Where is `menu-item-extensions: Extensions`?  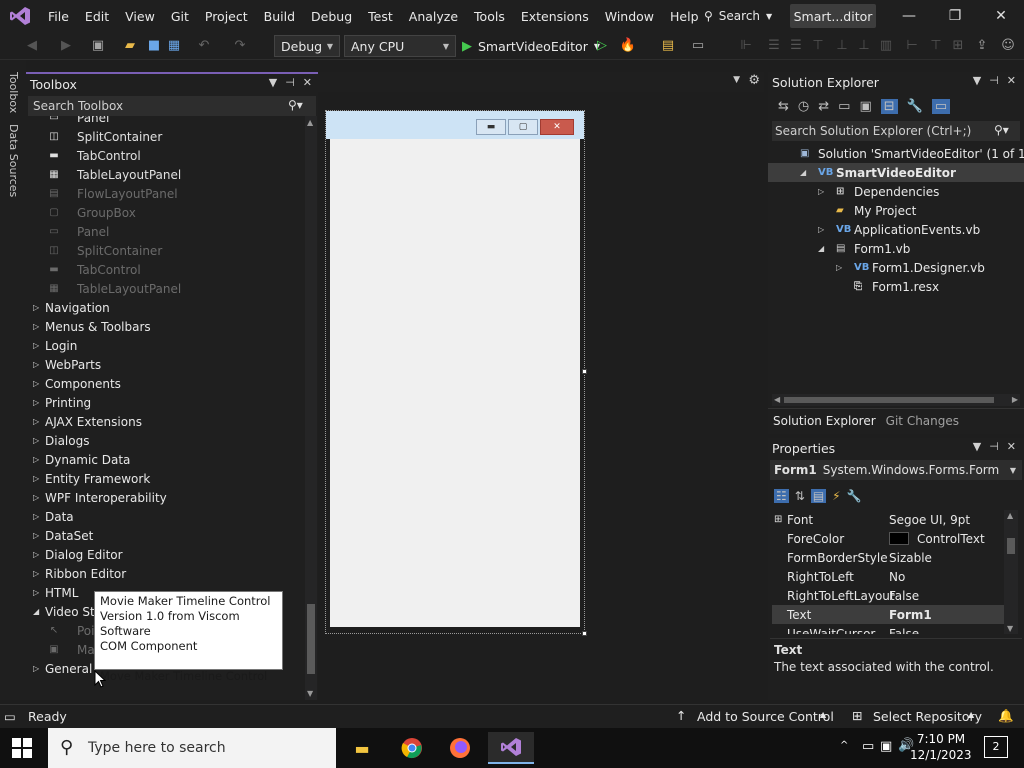
menu-item-extensions: Extensions is located at coordinates (555, 16).